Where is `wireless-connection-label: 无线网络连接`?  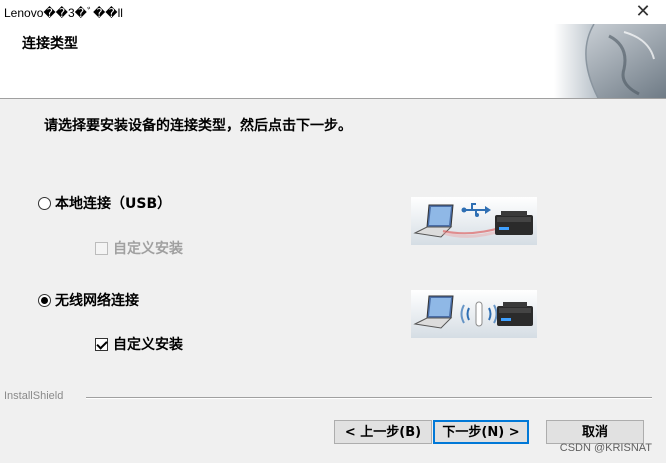 wireless-connection-label: 无线网络连接 is located at coordinates (97, 301).